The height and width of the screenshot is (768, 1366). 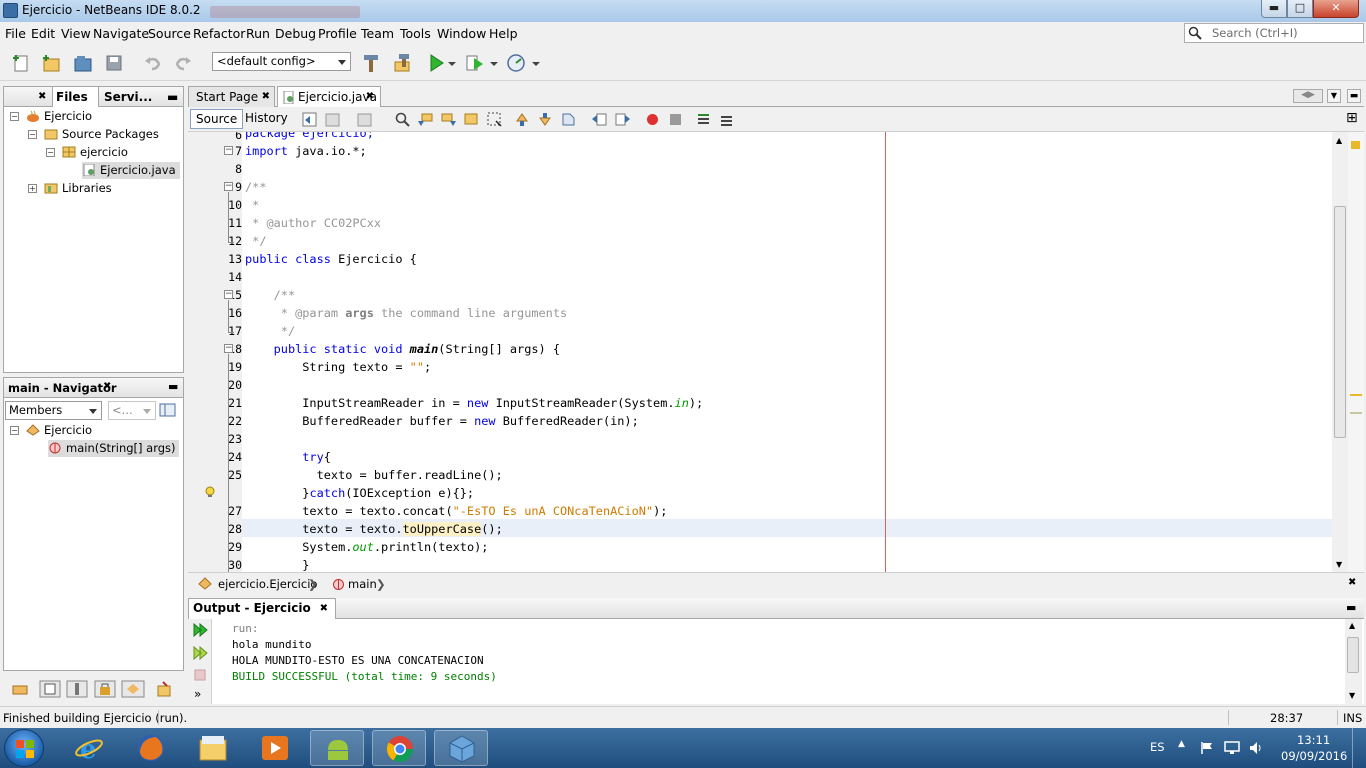 What do you see at coordinates (425, 119) in the screenshot?
I see `find-previous-icon` at bounding box center [425, 119].